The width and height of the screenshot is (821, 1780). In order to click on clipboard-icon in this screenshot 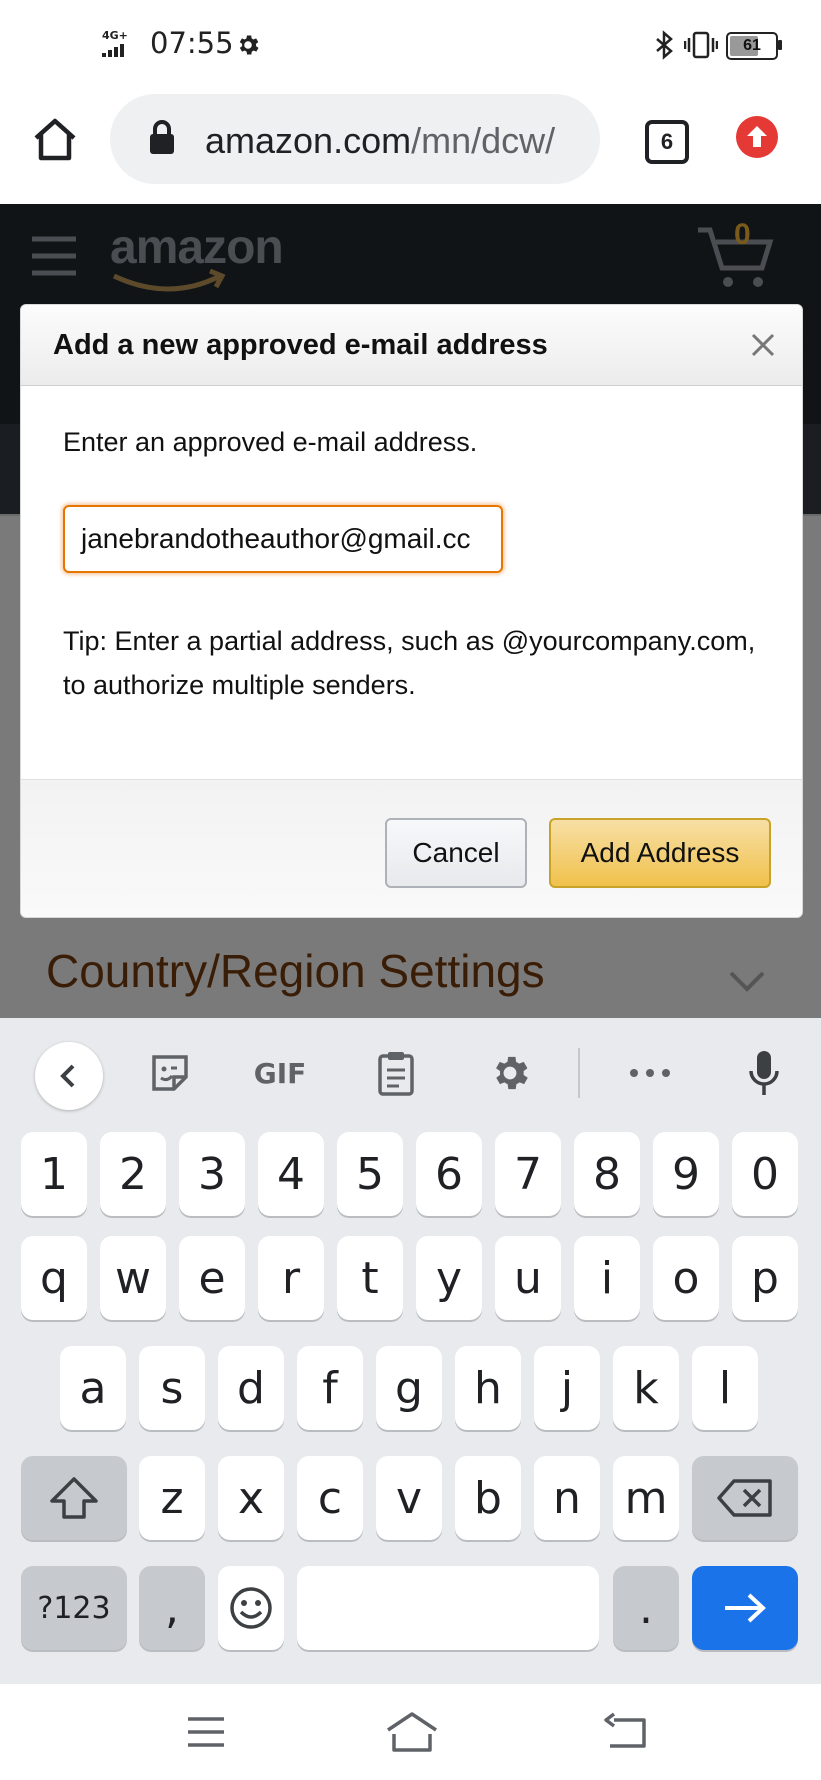, I will do `click(396, 1074)`.